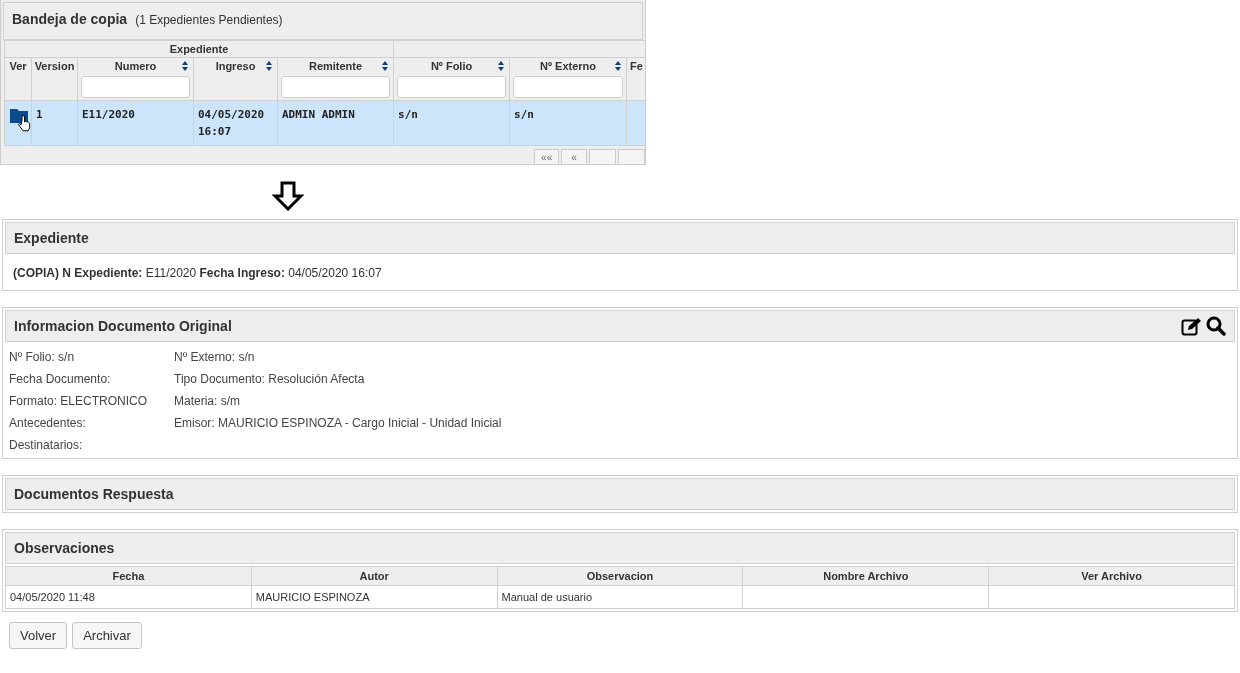 This screenshot has width=1240, height=673. I want to click on search-icon, so click(1216, 326).